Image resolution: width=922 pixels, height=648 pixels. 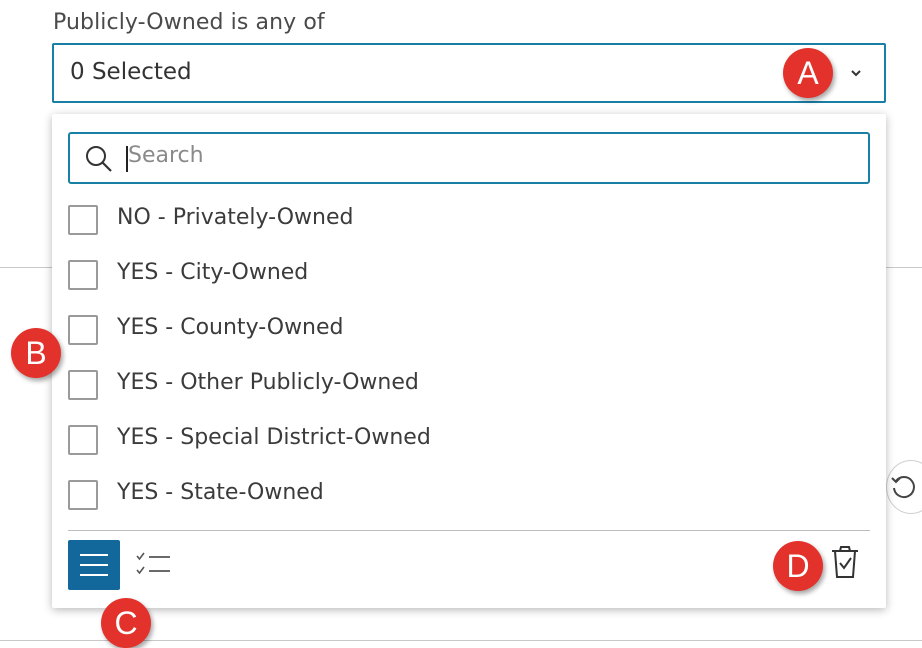 What do you see at coordinates (36, 353) in the screenshot?
I see `callout-b: B` at bounding box center [36, 353].